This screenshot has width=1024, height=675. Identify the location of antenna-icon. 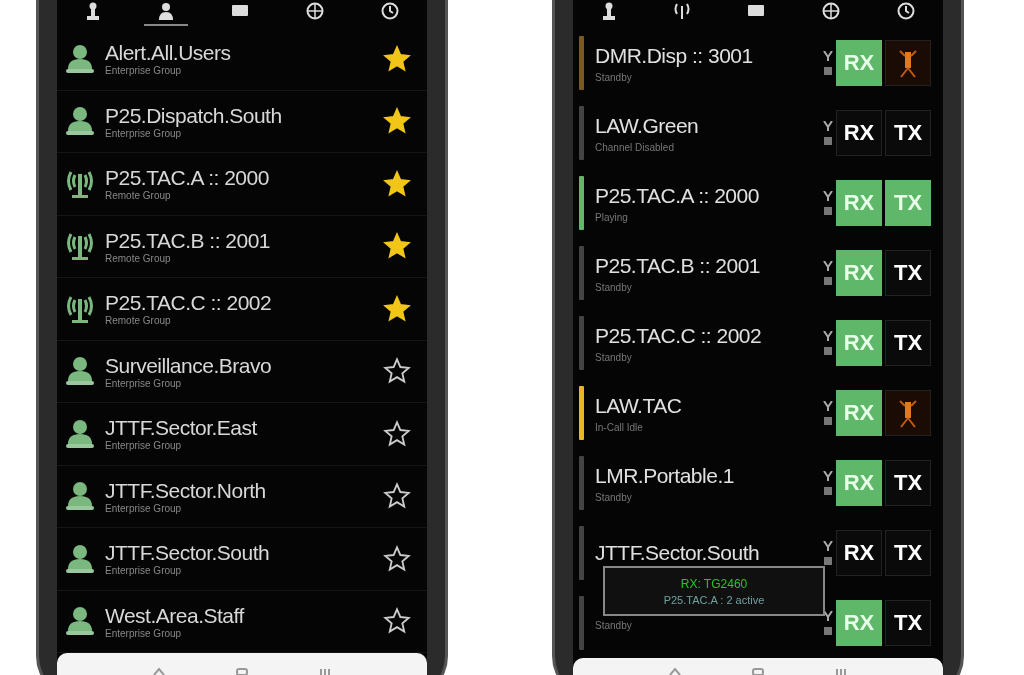
(682, 11).